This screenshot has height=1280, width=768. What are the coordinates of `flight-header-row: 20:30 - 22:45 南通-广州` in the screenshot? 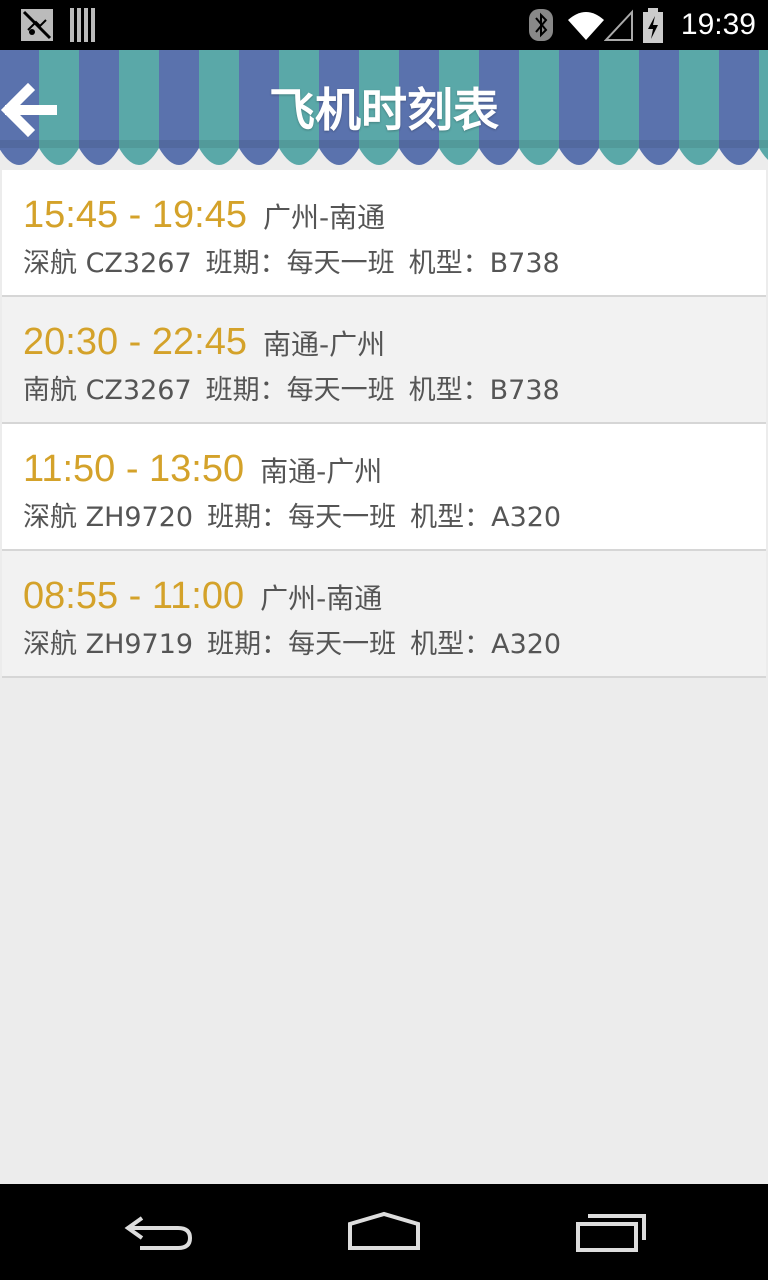 It's located at (204, 342).